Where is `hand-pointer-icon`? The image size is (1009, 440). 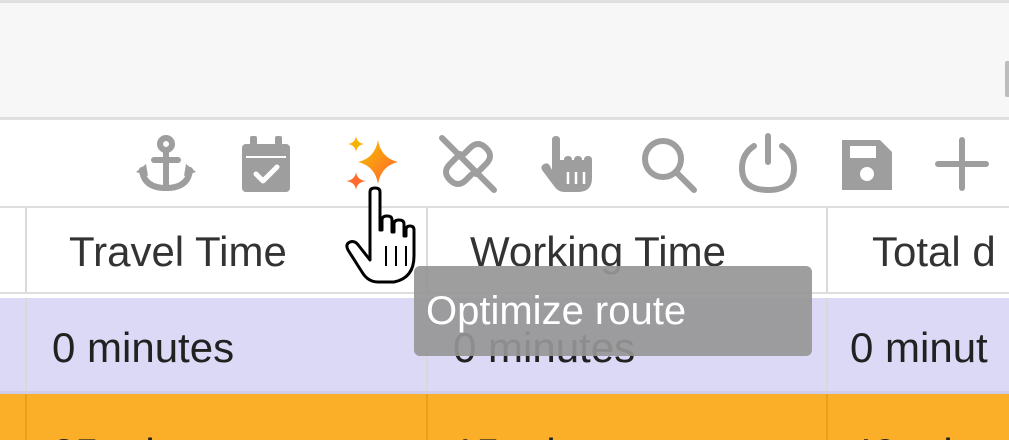 hand-pointer-icon is located at coordinates (566, 164).